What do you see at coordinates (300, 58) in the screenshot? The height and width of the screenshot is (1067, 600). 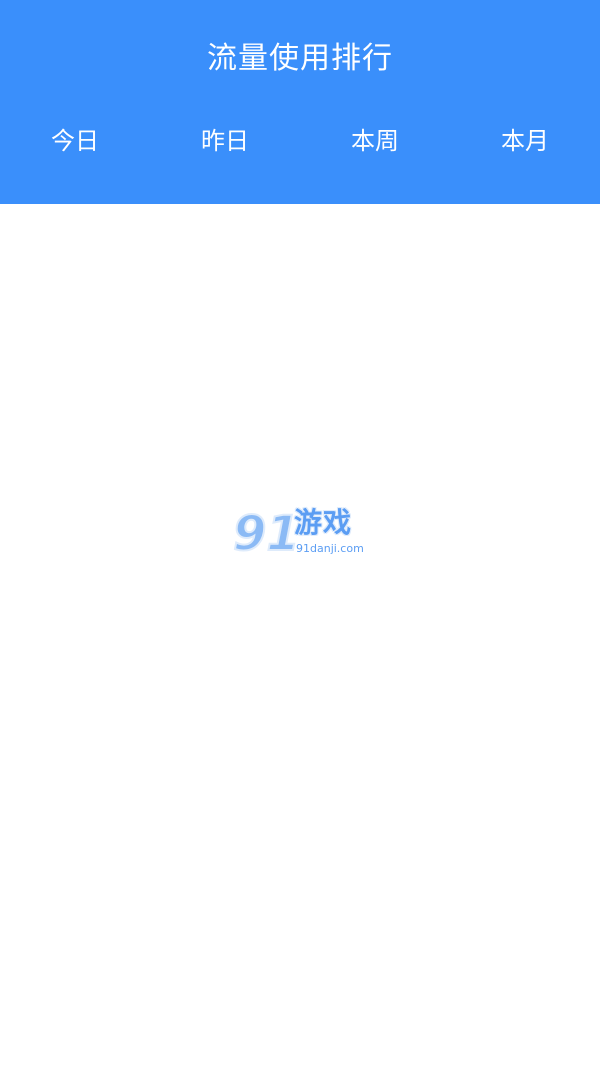 I see `page-title: 流量使用排行` at bounding box center [300, 58].